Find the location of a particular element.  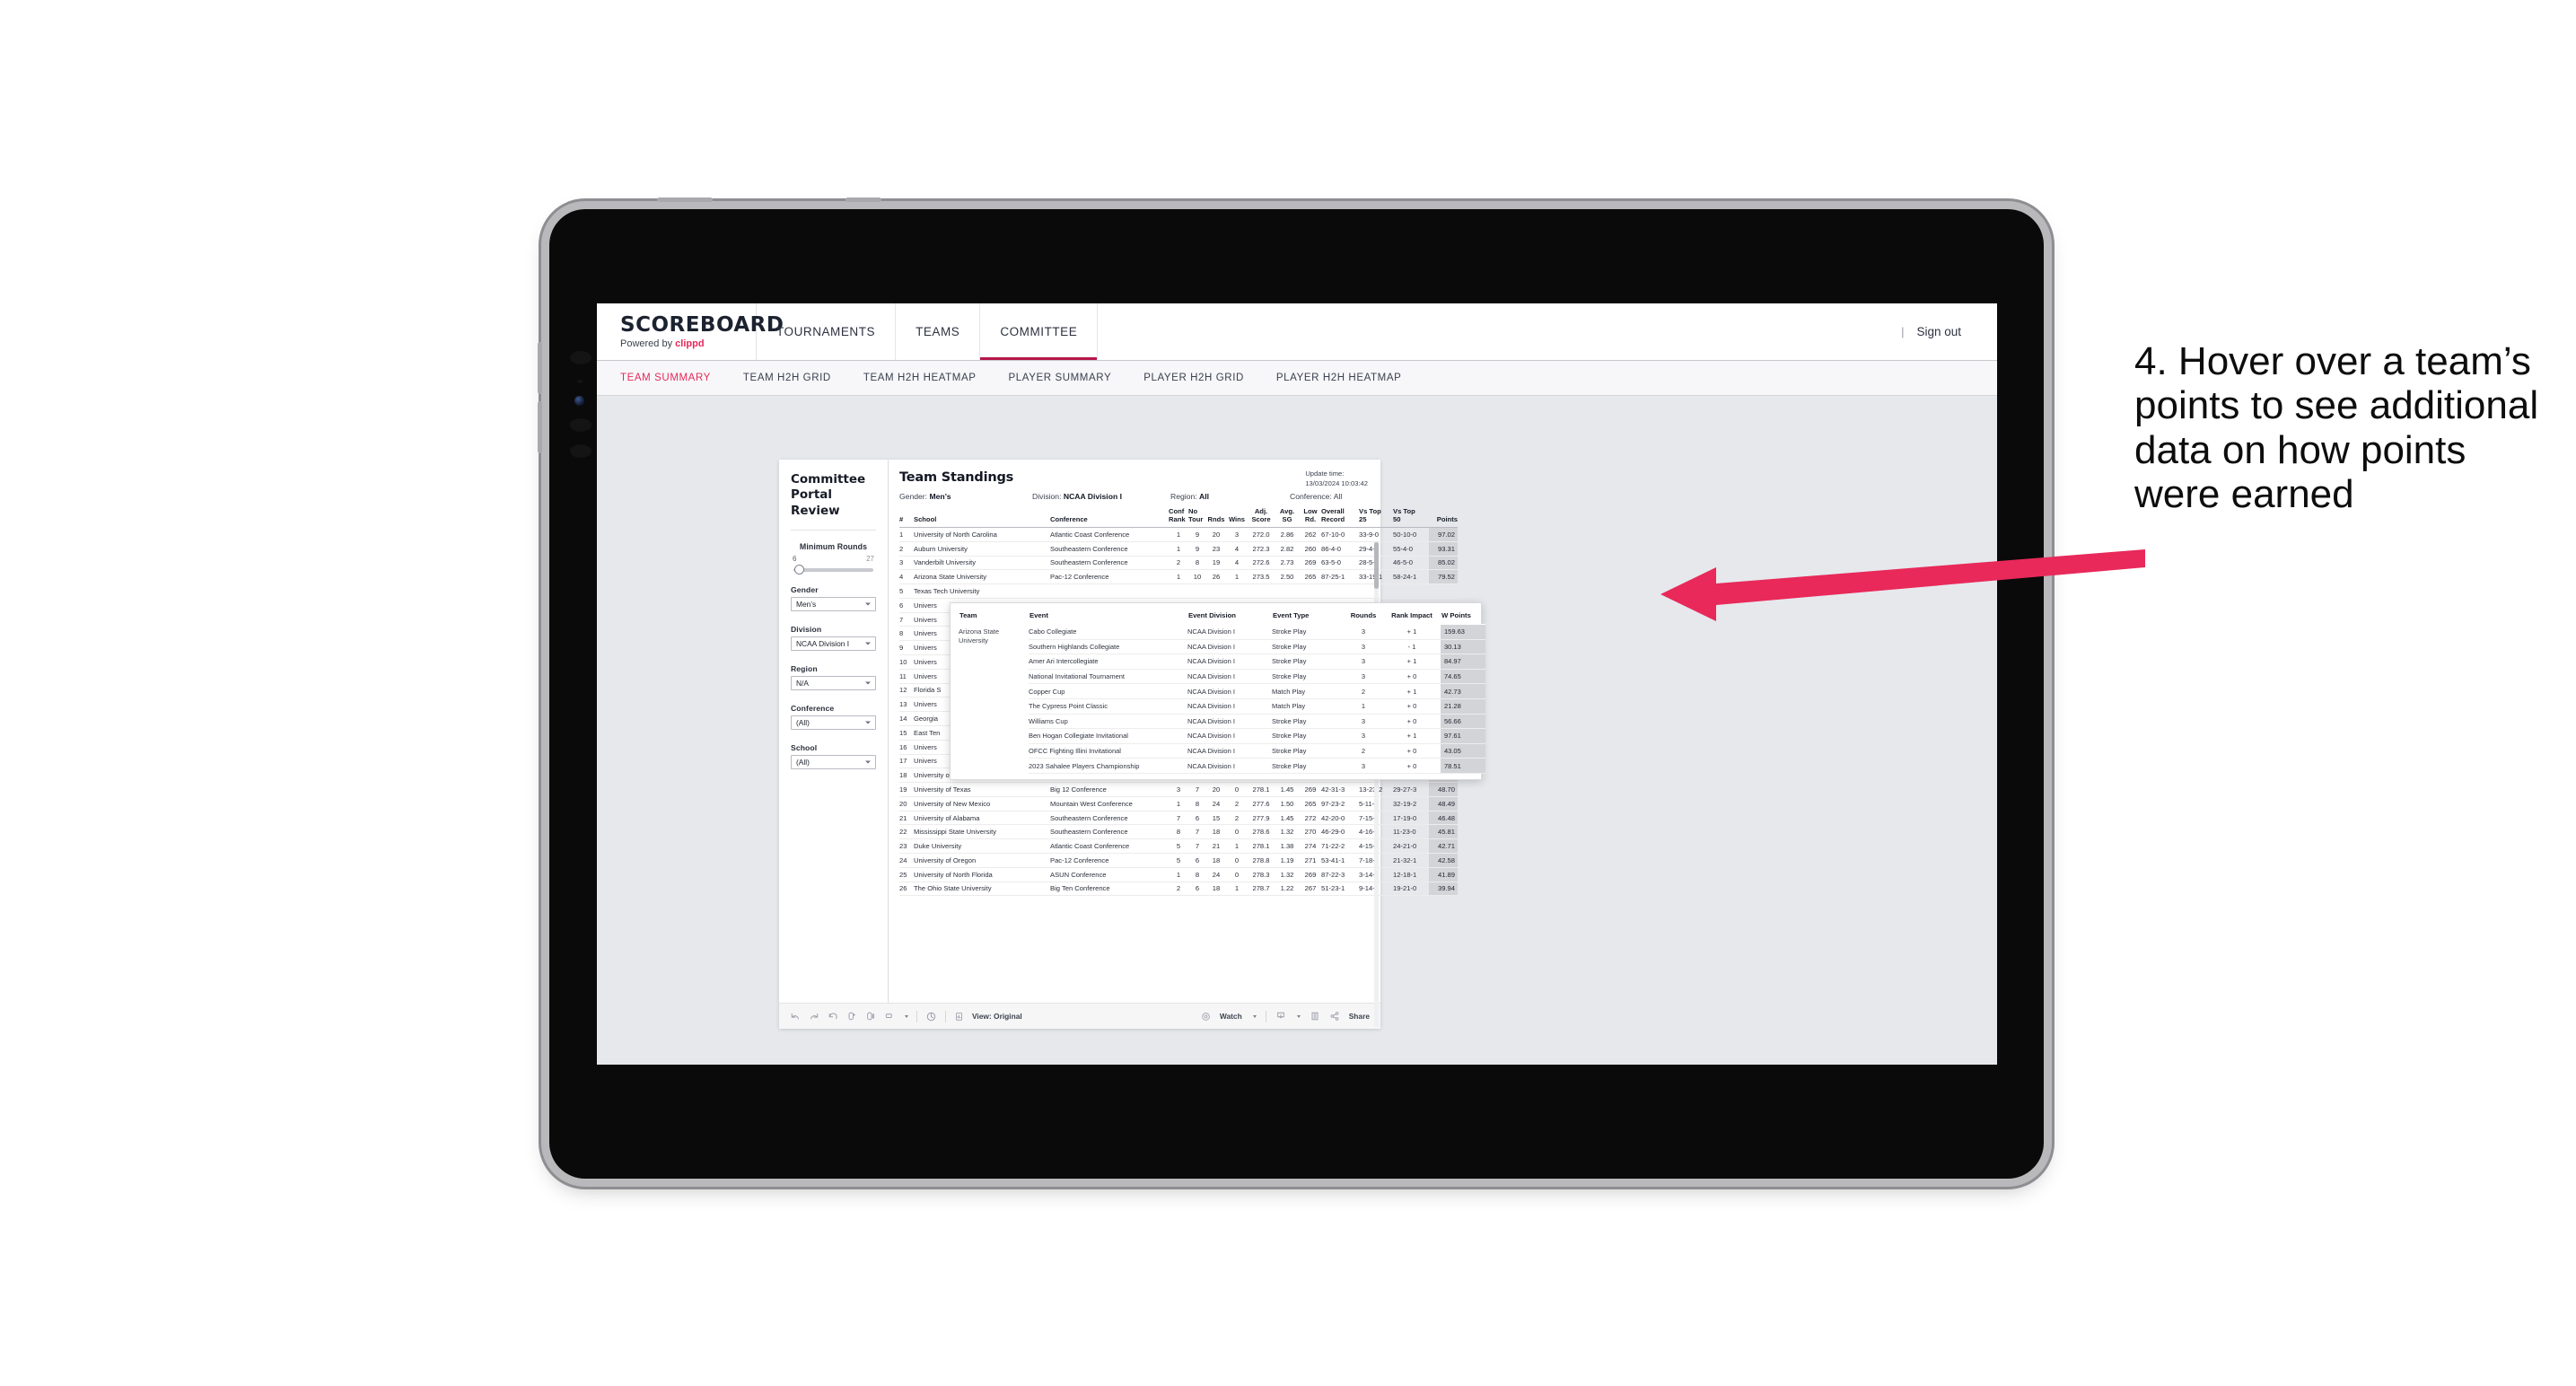

criteria-region-label: Region: is located at coordinates (1185, 496).